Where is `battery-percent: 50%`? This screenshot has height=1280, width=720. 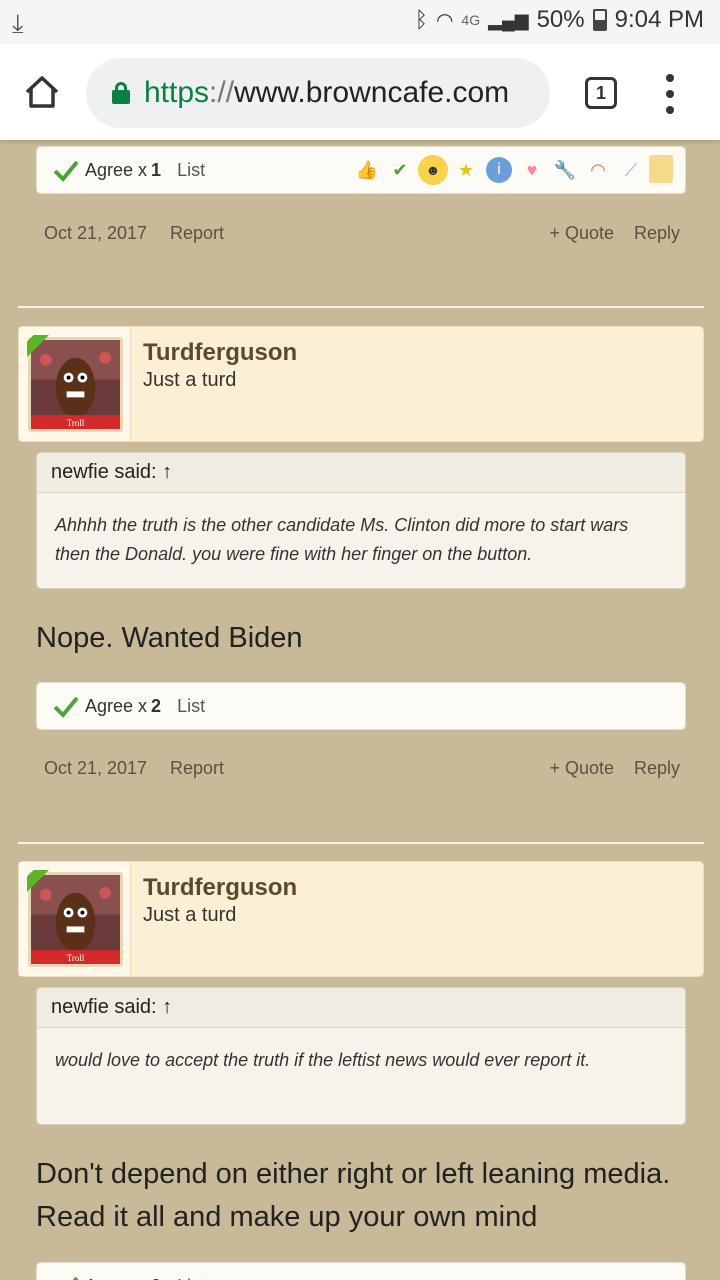
battery-percent: 50% is located at coordinates (560, 19).